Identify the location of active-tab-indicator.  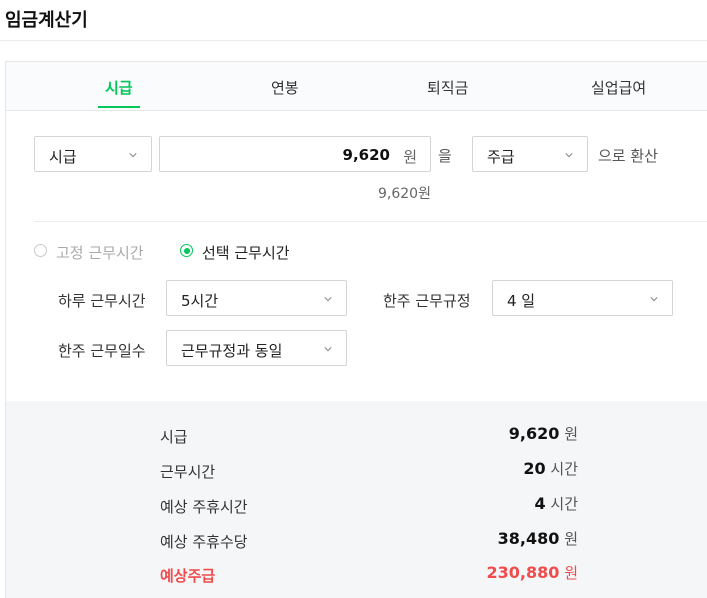
(119, 107).